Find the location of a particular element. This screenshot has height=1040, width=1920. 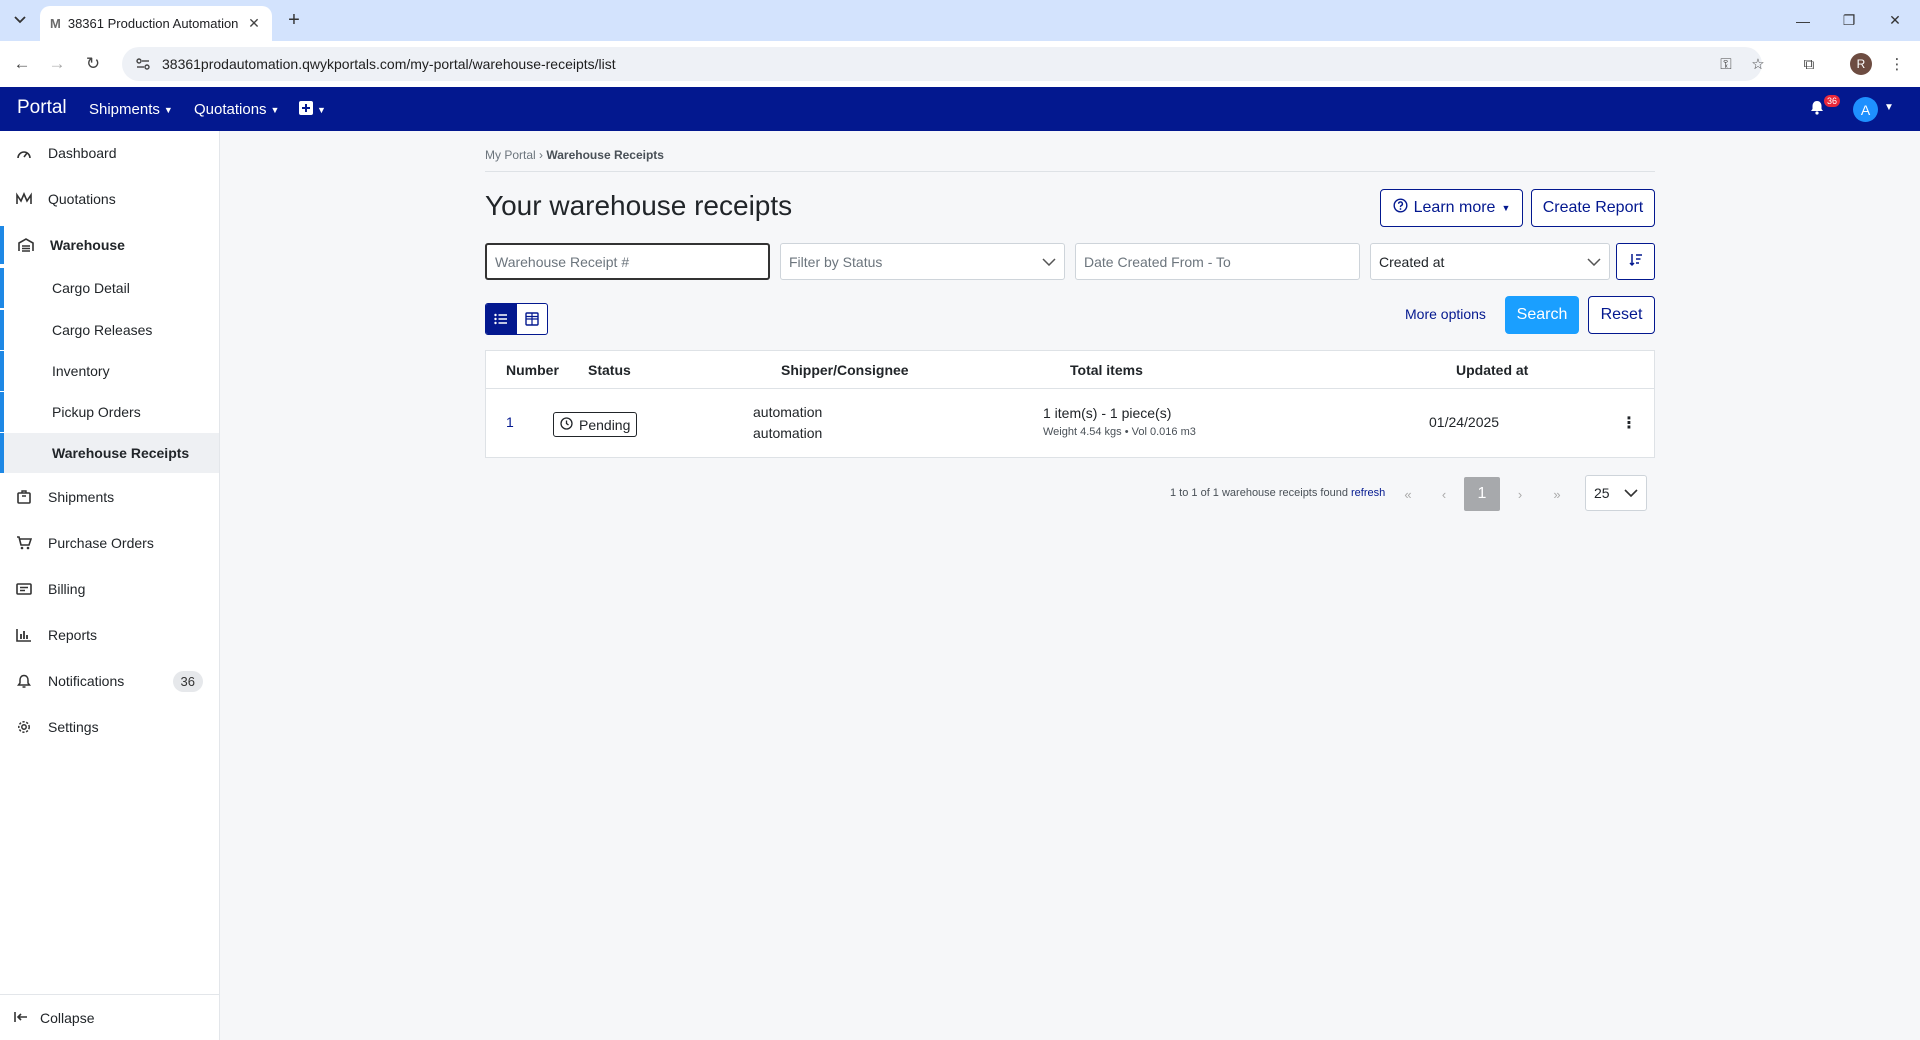

view-mode-toggle is located at coordinates (516, 319).